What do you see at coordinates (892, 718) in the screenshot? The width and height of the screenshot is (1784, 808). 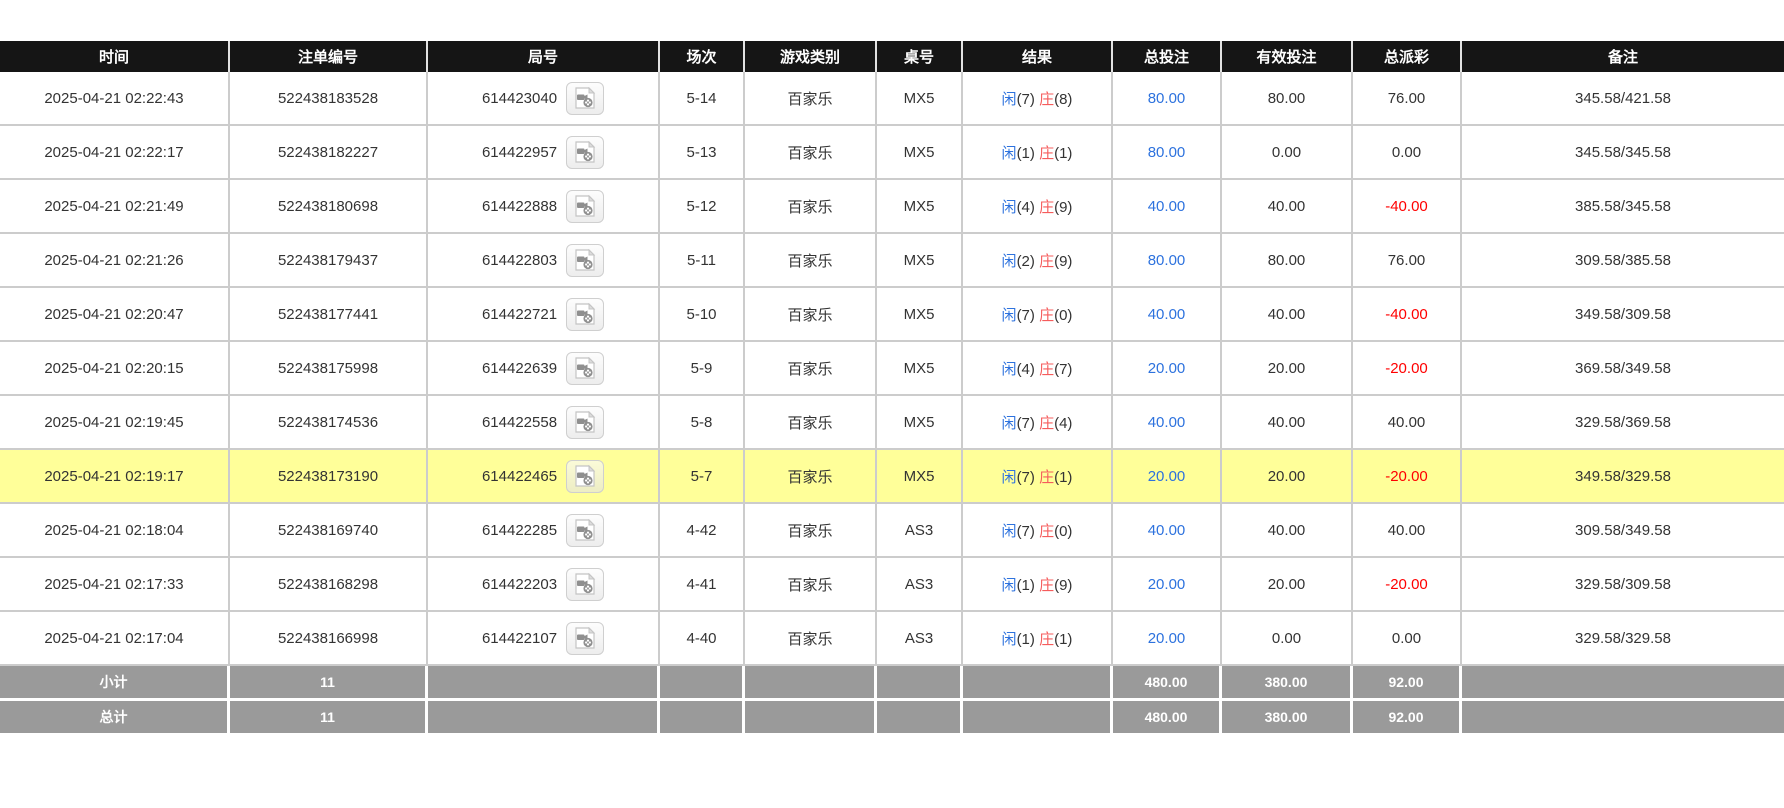 I see `grand-total-row: 总计 11 480.00 380.00 92.00` at bounding box center [892, 718].